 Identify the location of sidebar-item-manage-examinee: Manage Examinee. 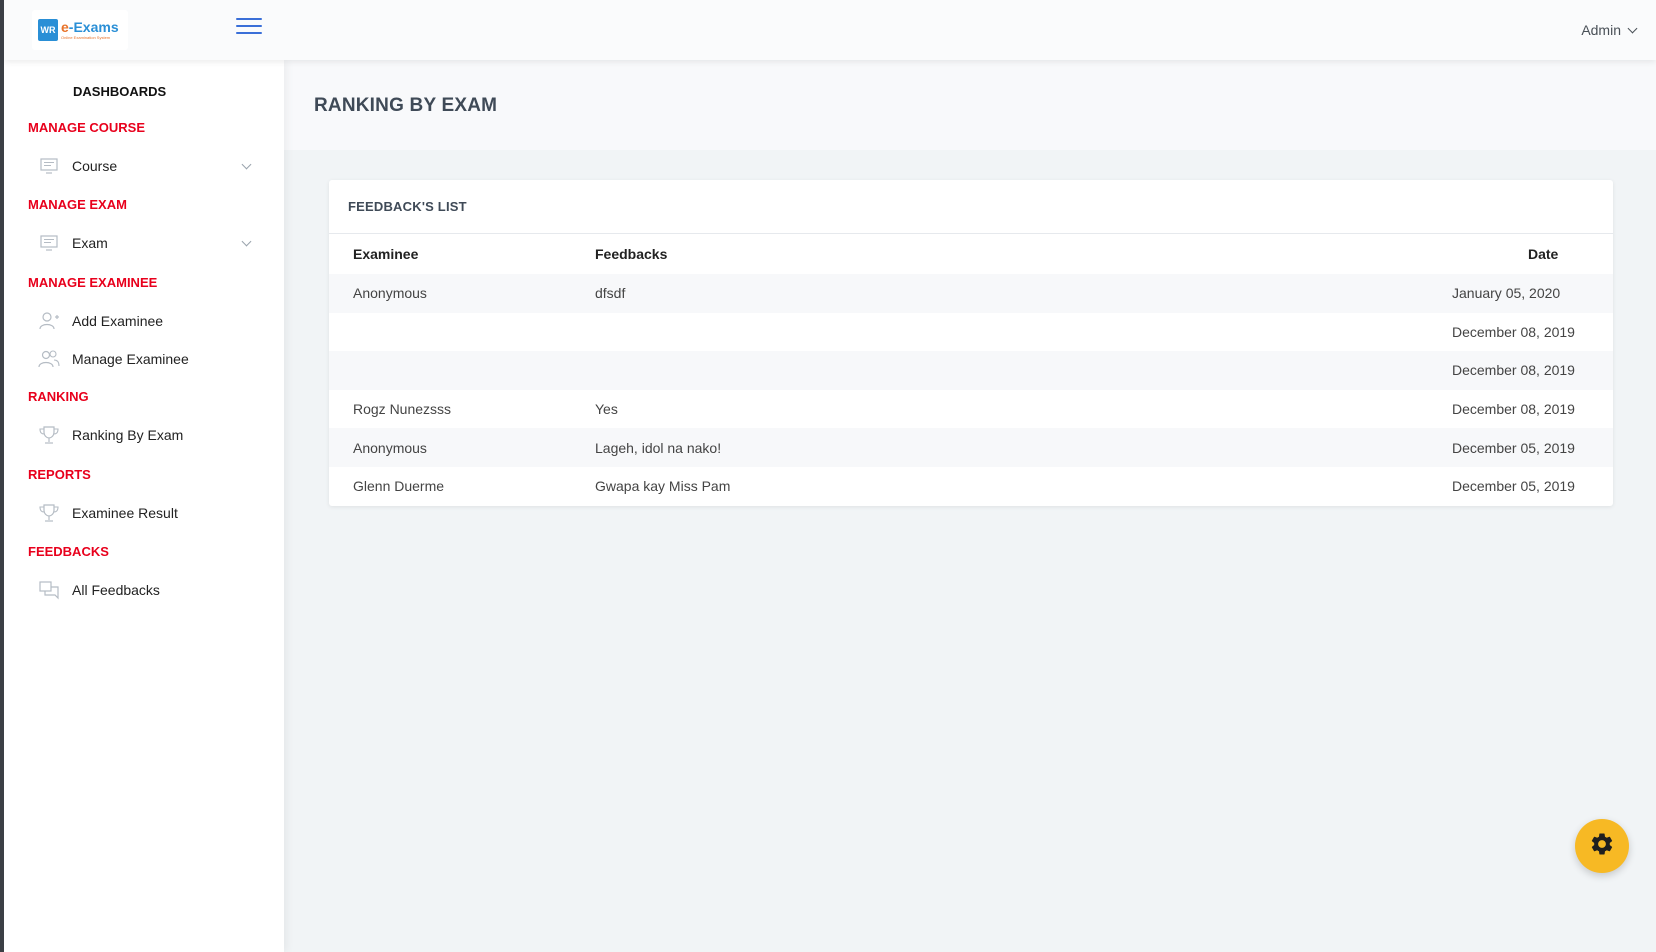
(150, 359).